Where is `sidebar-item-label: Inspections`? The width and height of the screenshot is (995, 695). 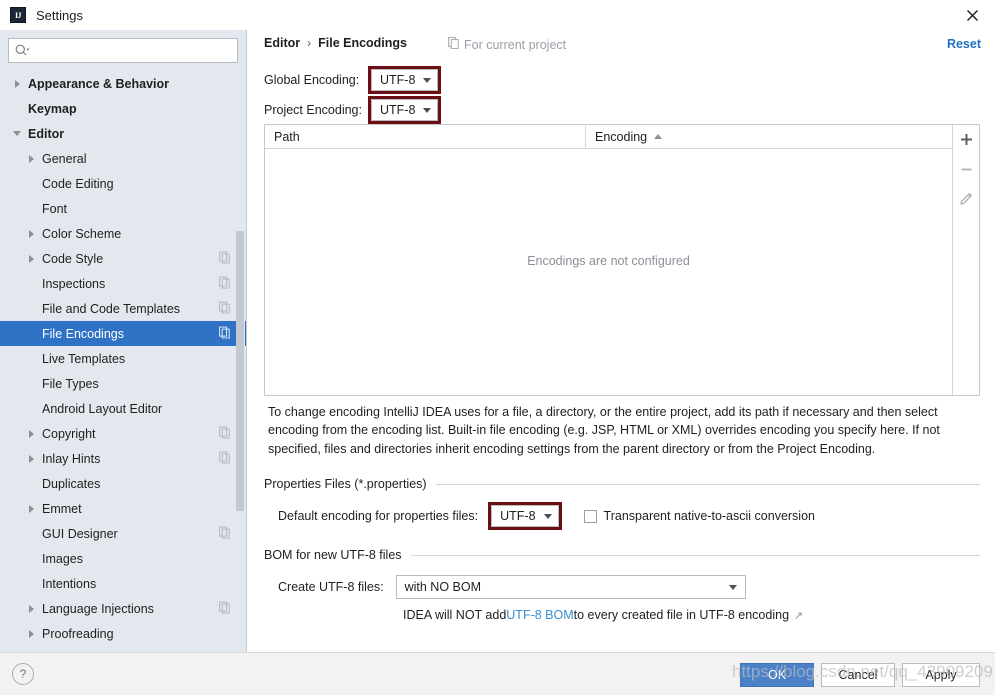 sidebar-item-label: Inspections is located at coordinates (74, 283).